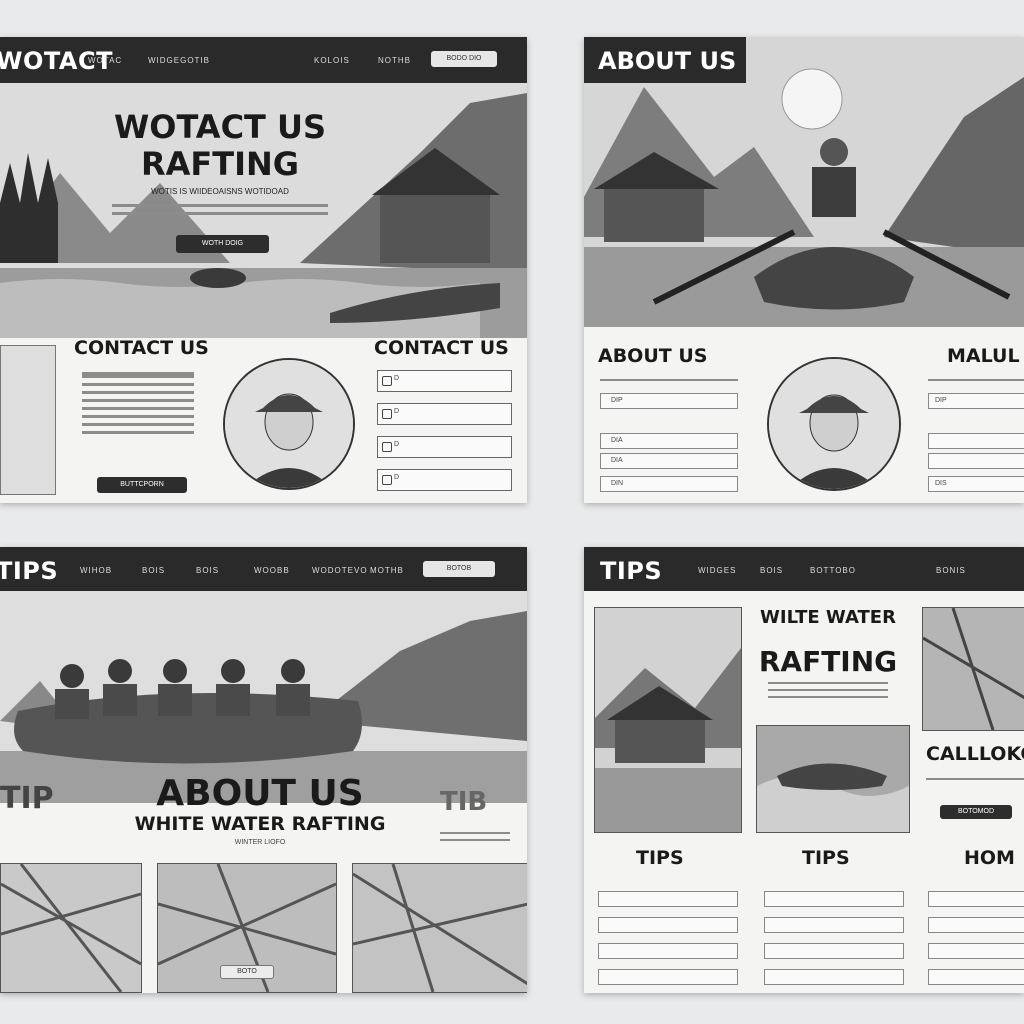 This screenshot has height=1024, width=1024. What do you see at coordinates (27, 798) in the screenshot?
I see `badge-left: TIP` at bounding box center [27, 798].